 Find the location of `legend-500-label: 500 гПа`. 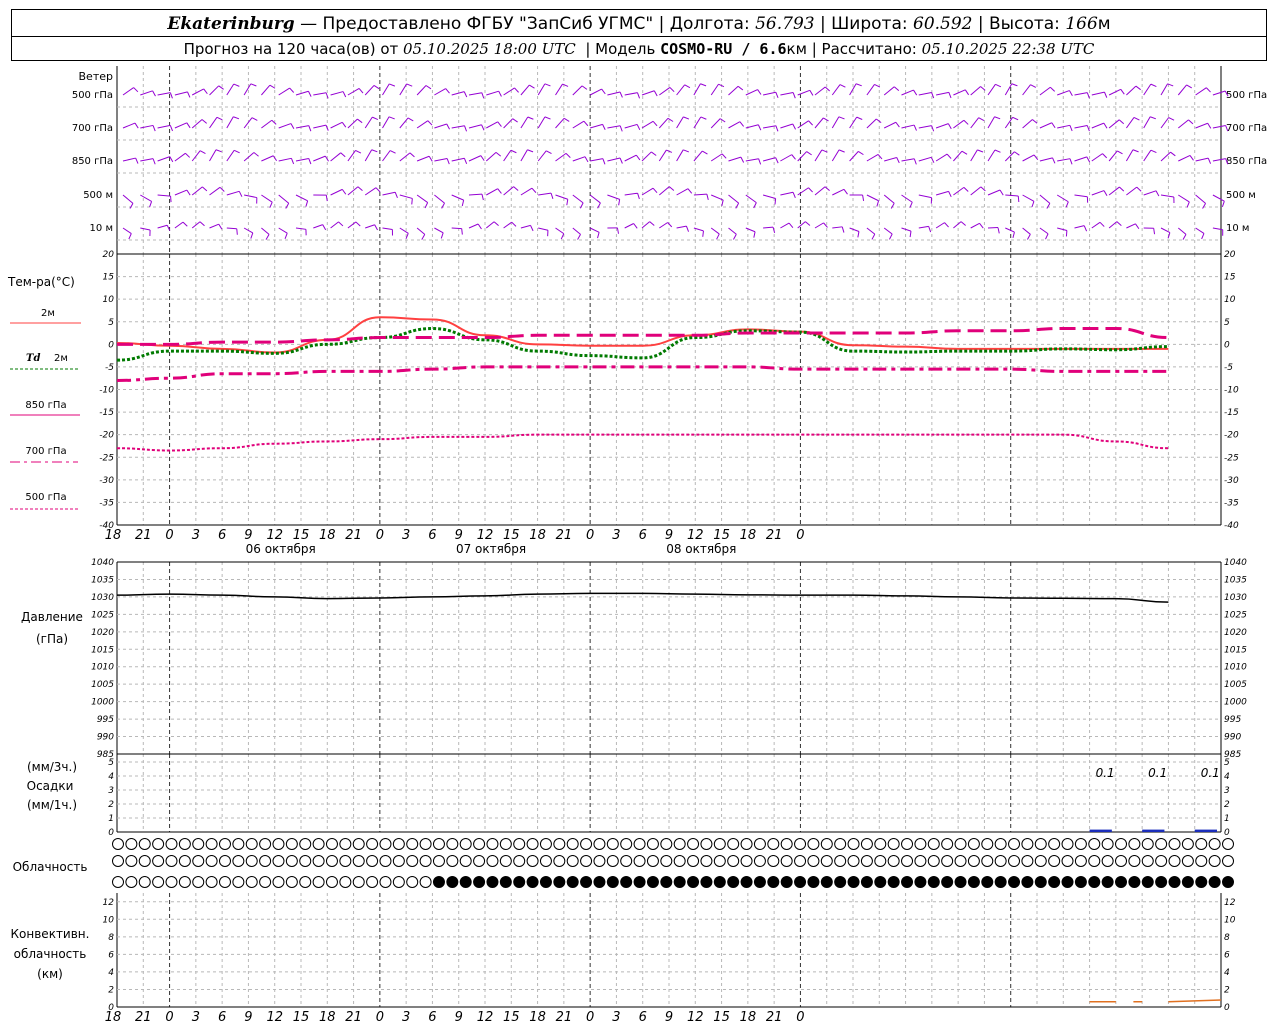

legend-500-label: 500 гПа is located at coordinates (45, 497).